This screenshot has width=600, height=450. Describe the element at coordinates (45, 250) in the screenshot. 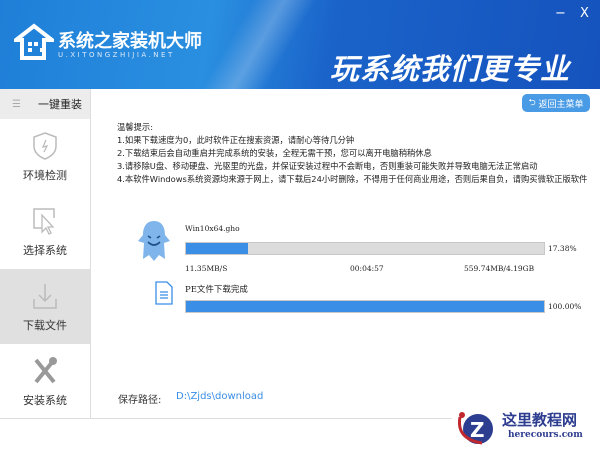

I see `sidebar-item-label: 选择系统` at that location.